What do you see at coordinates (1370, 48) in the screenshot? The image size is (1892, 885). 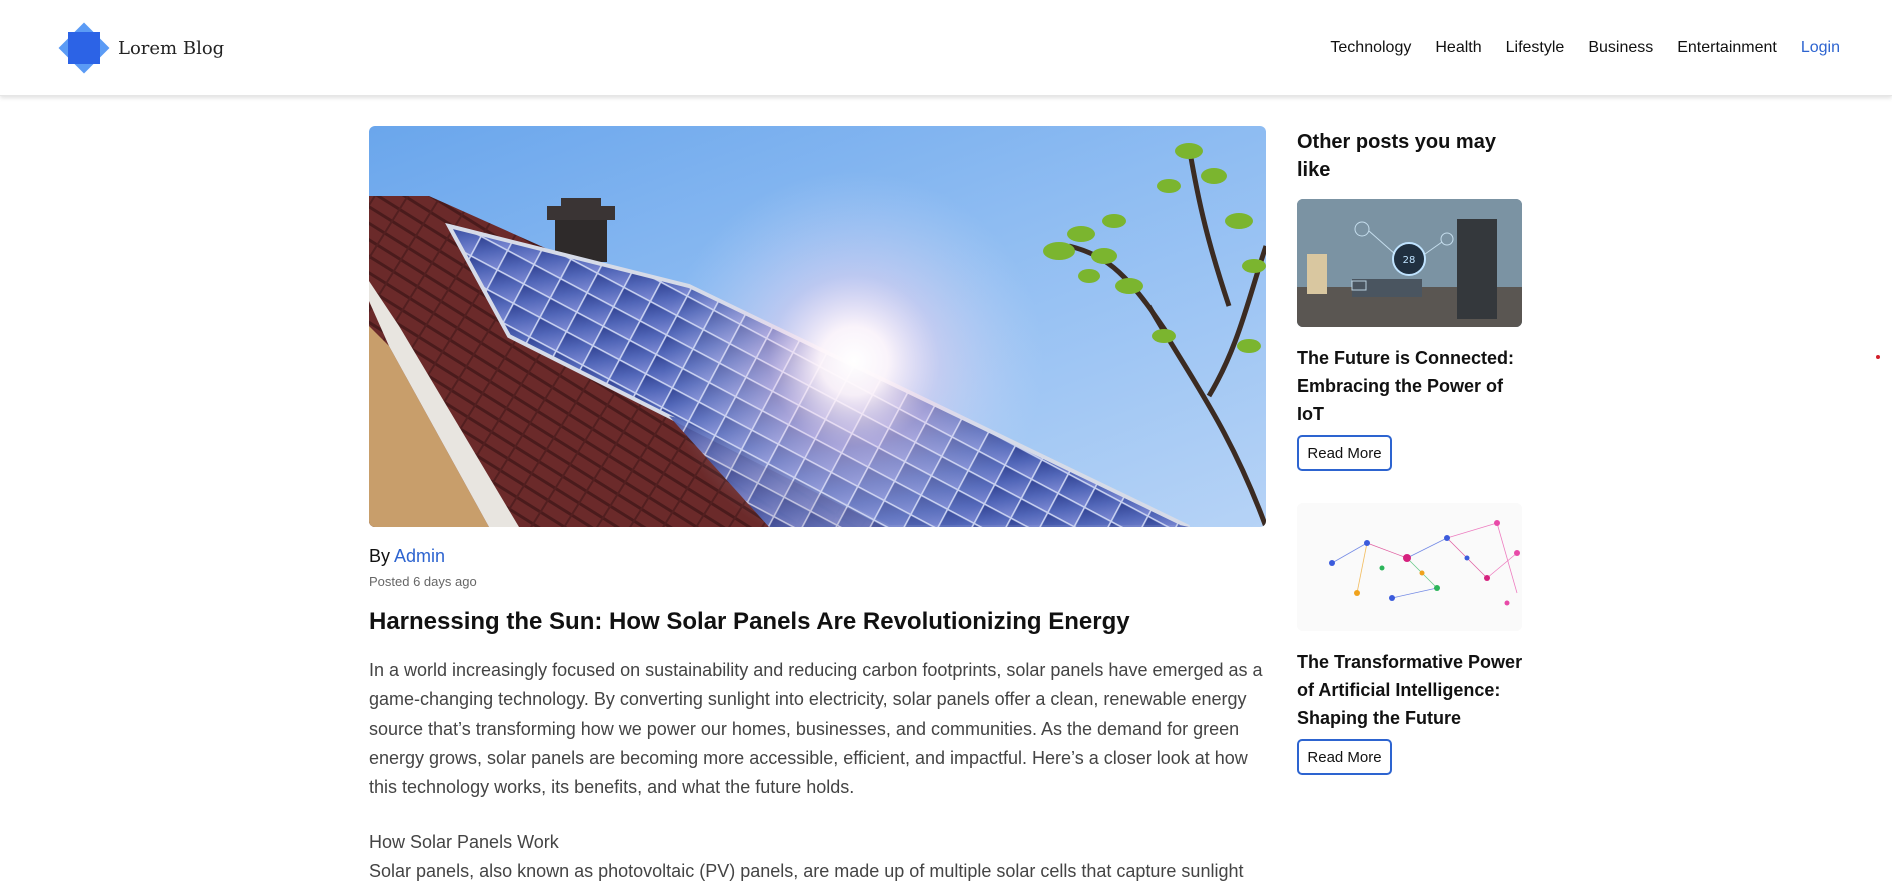 I see `nav-item-technology: Technology` at bounding box center [1370, 48].